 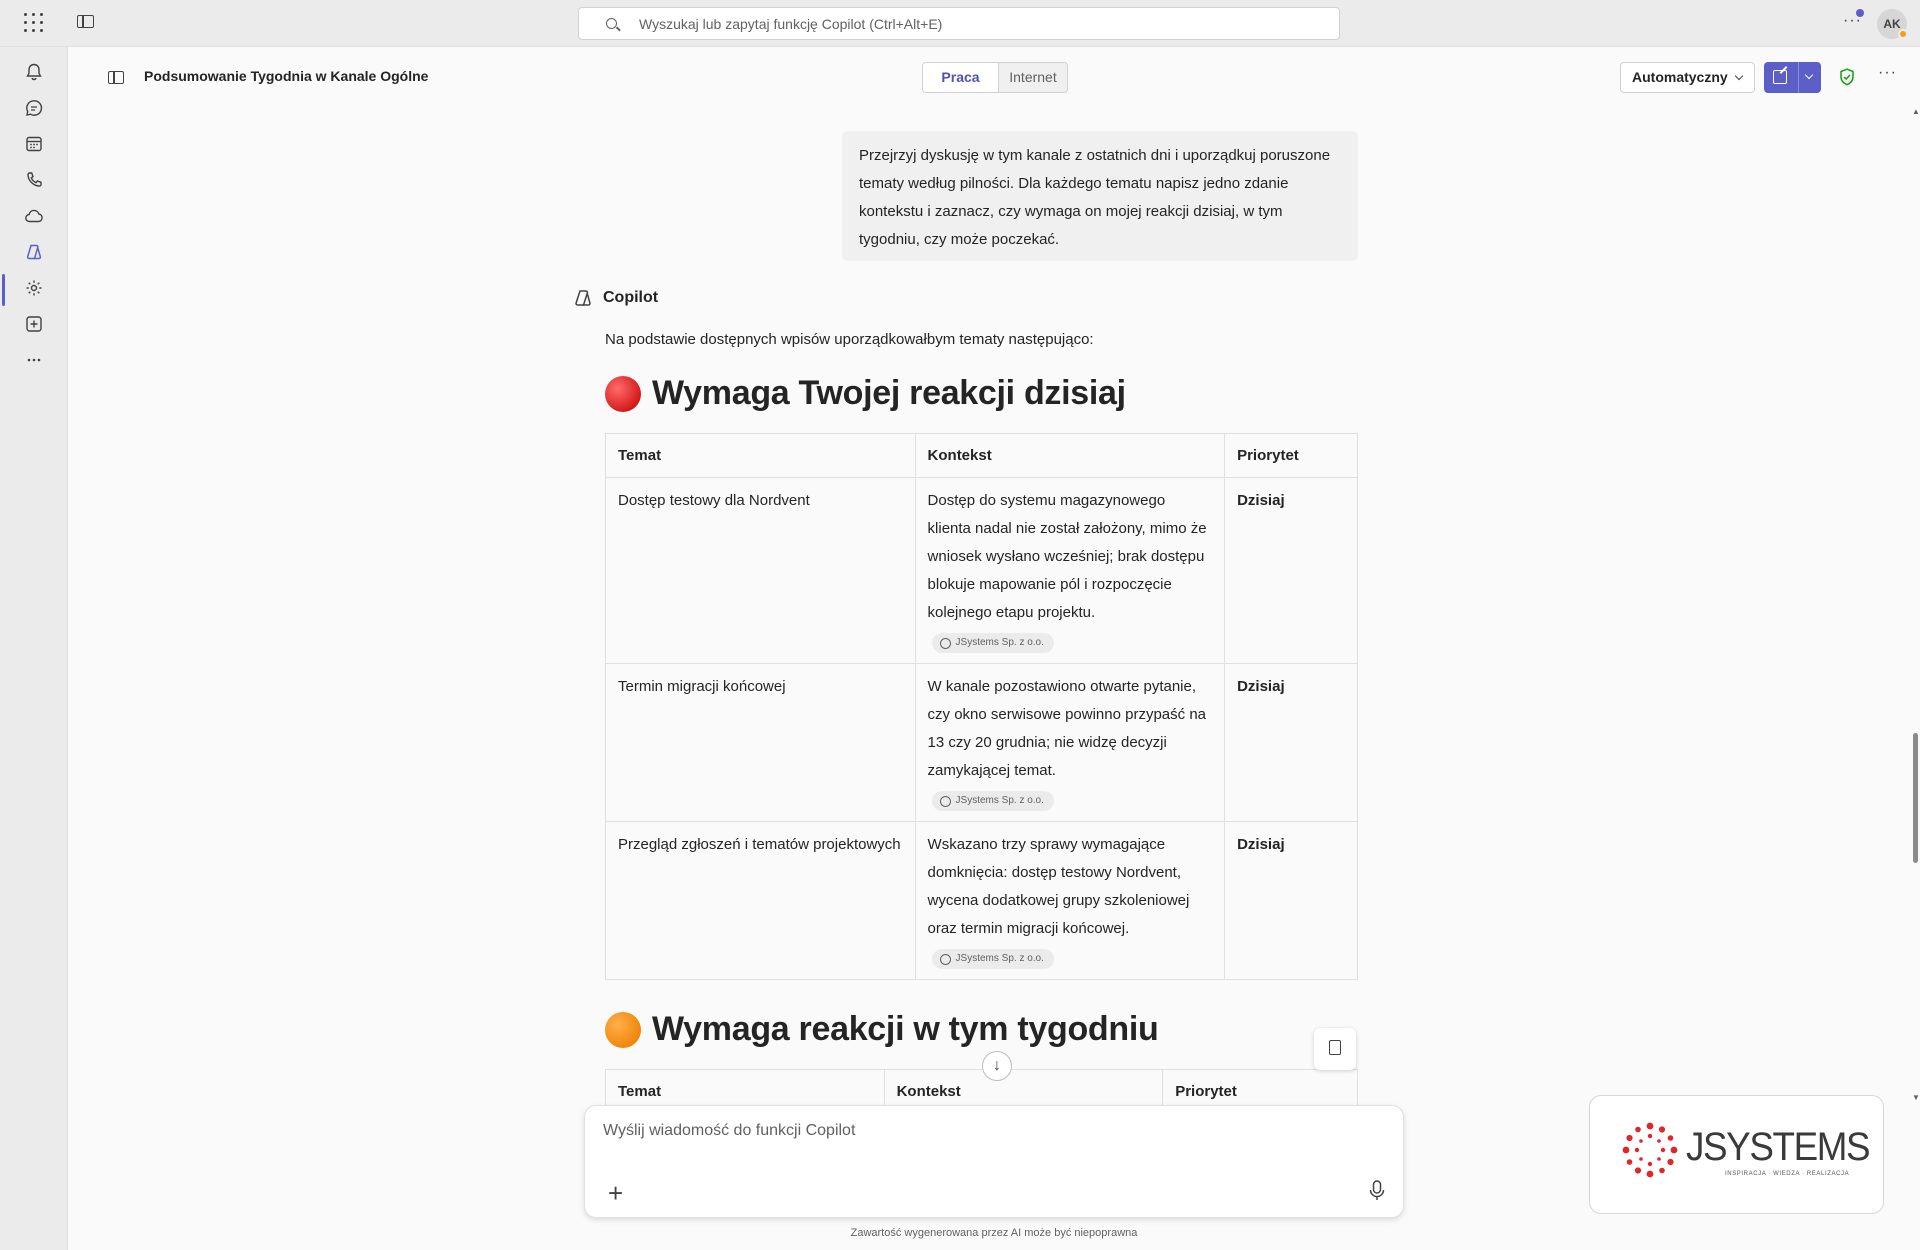 I want to click on cloud-icon, so click(x=34, y=216).